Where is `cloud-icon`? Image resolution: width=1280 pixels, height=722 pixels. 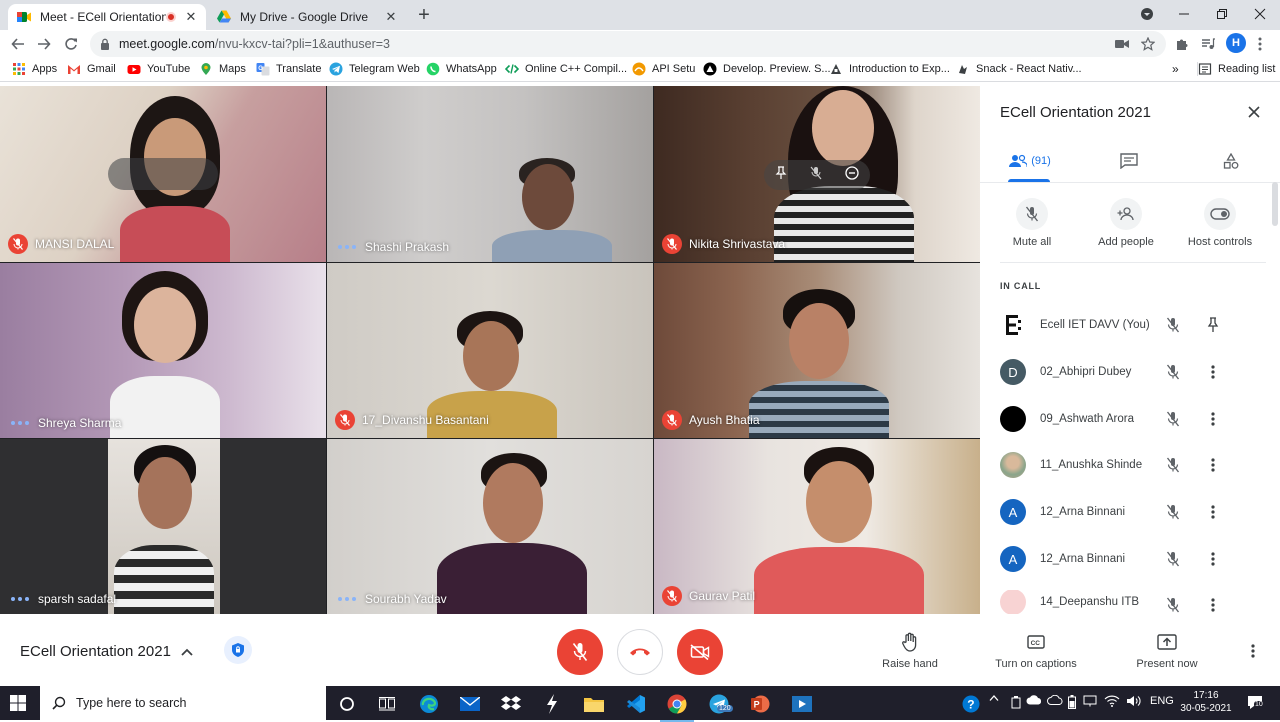
cloud-icon is located at coordinates (1034, 700).